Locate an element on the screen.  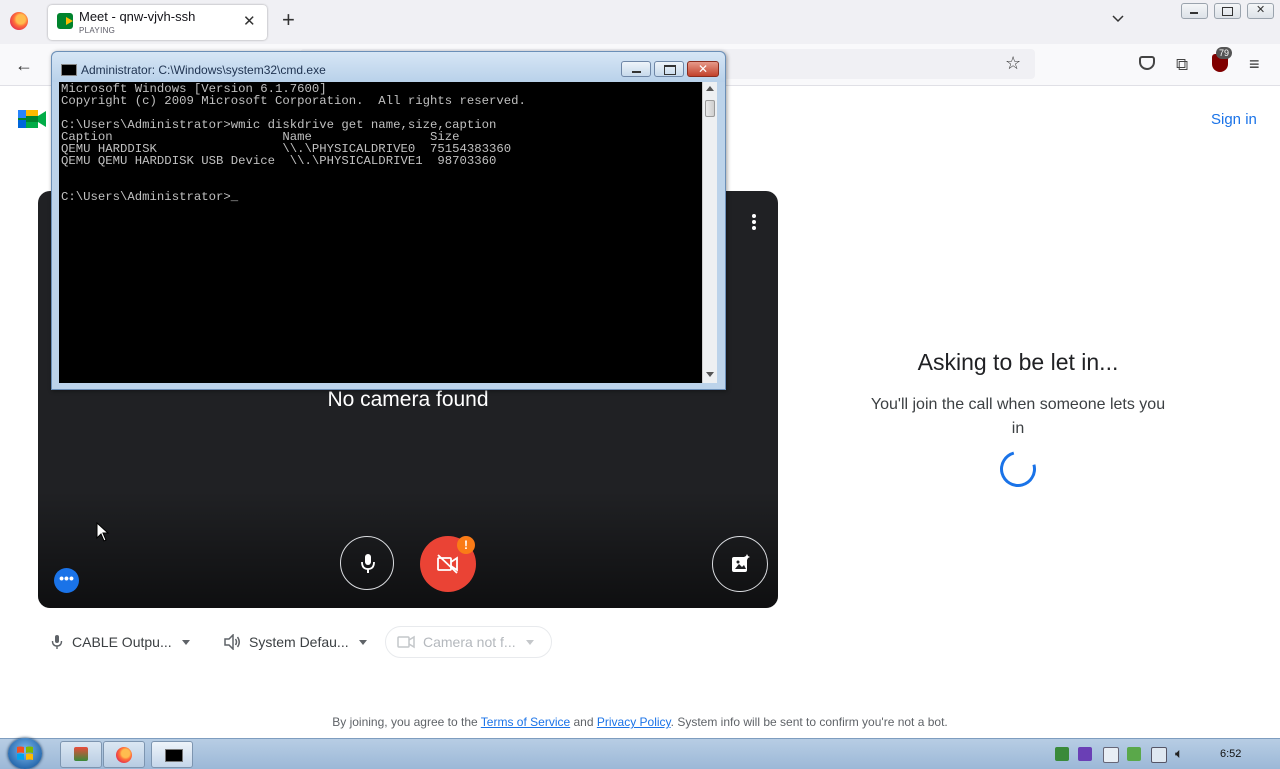
taskbar-clock: 6:52 is located at coordinates (1230, 754).